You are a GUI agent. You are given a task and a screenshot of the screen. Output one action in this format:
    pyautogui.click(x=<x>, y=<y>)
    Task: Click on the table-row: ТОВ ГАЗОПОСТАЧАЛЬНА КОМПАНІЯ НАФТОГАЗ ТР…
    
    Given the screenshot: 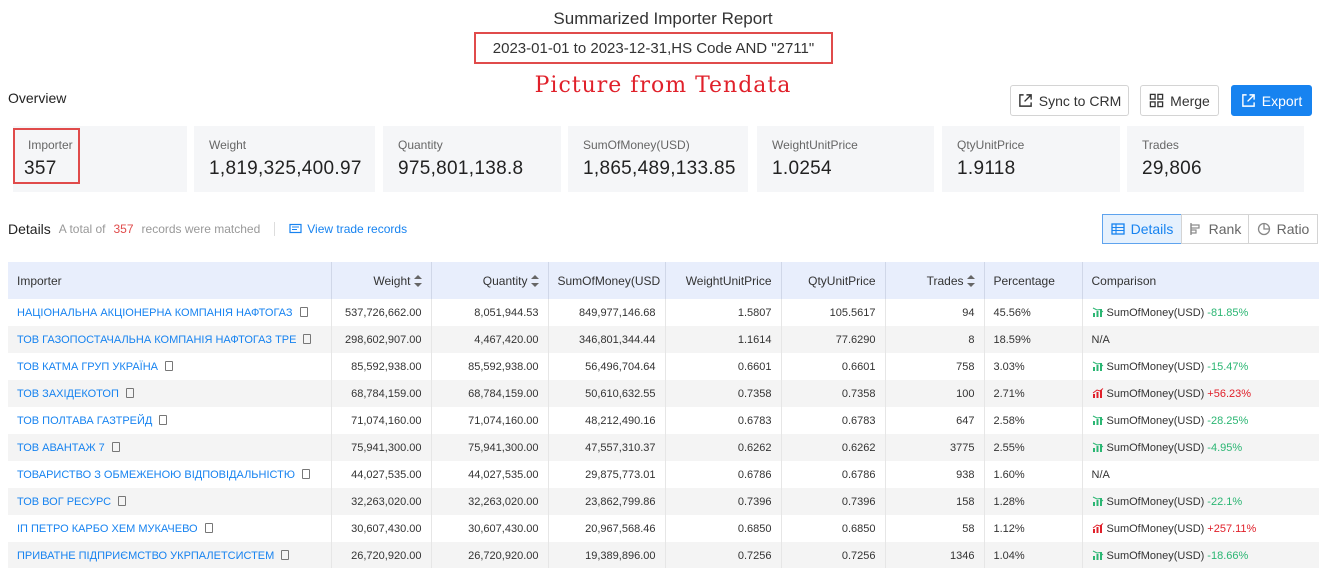 What is the action you would take?
    pyautogui.click(x=663, y=339)
    